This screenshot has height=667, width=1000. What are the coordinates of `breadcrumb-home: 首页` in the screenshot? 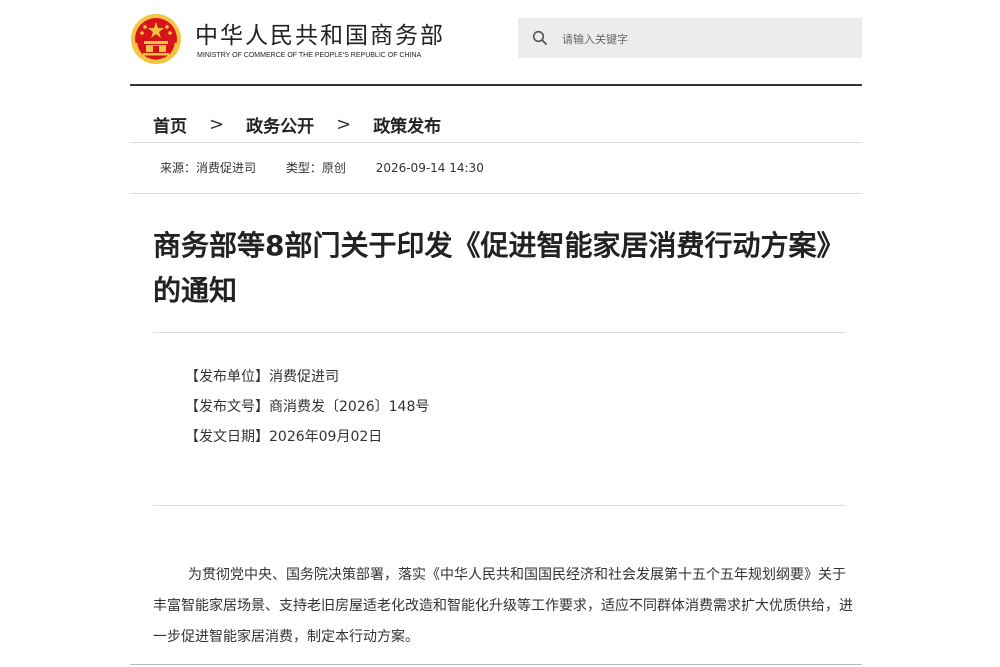 It's located at (170, 124).